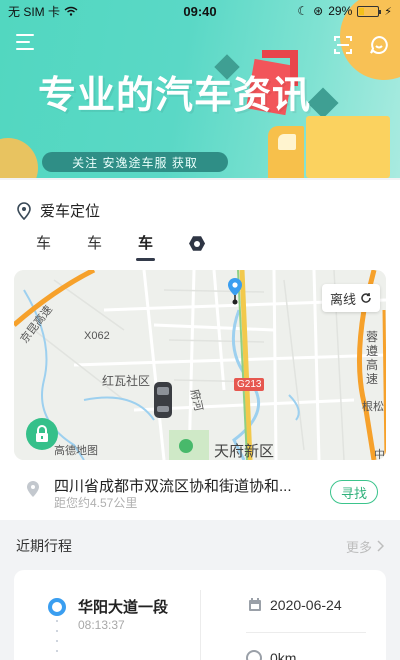 This screenshot has width=400, height=660. Describe the element at coordinates (388, 11) in the screenshot. I see `charging-icon: ⚡` at that location.